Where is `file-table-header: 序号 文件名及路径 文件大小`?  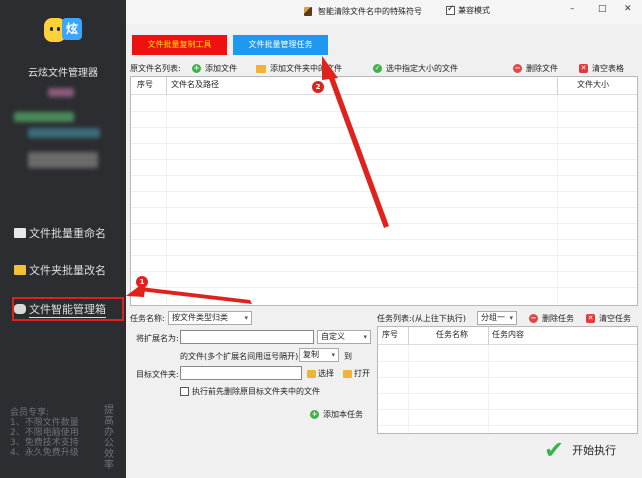 file-table-header: 序号 文件名及路径 文件大小 is located at coordinates (384, 86).